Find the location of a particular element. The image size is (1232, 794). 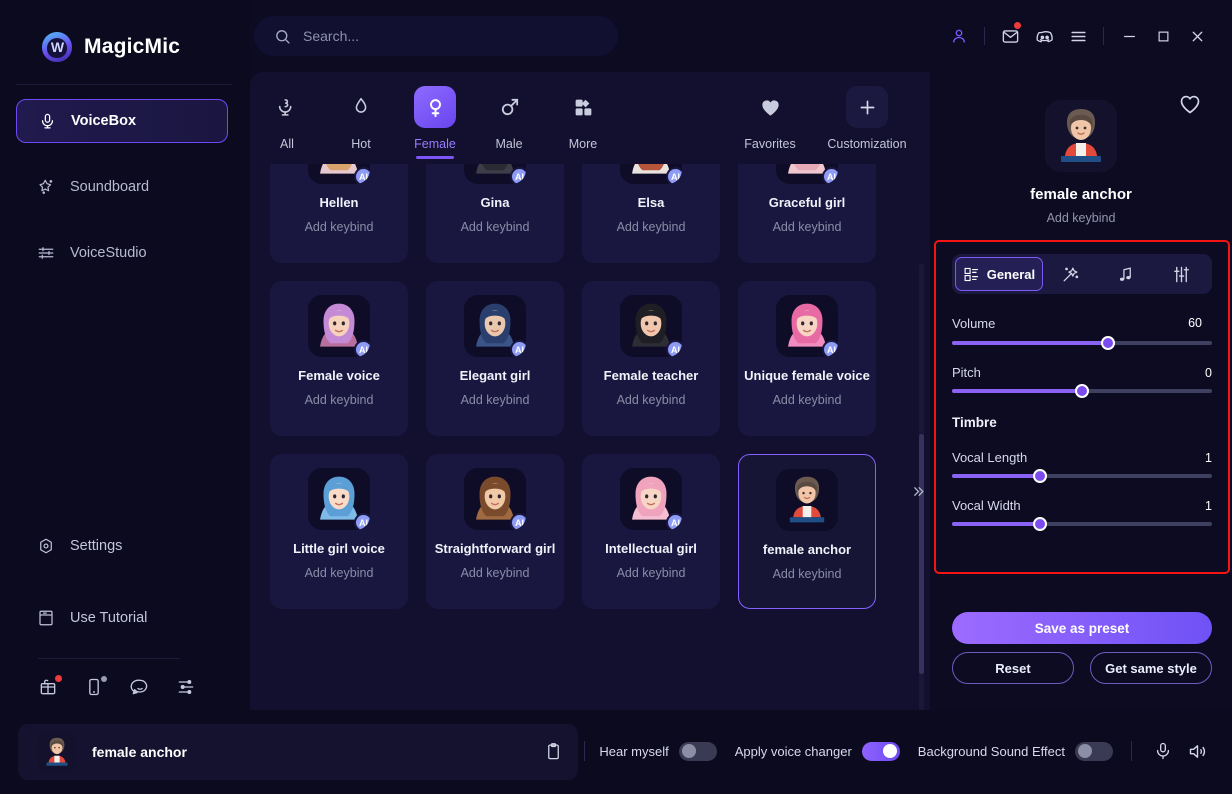

timbre-sliders: Vocal Length 1 Vocal Width 1 is located at coordinates (1082, 490).